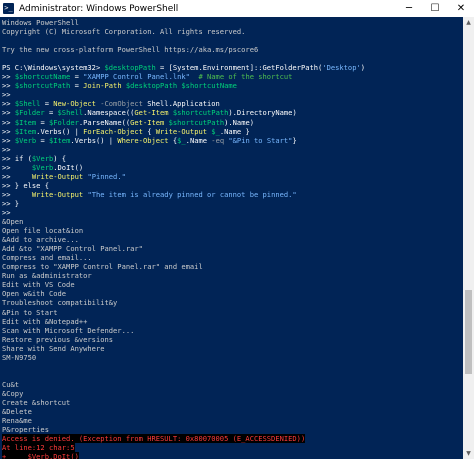 The width and height of the screenshot is (474, 459). I want to click on console-line: Edit with &Notepad++, so click(232, 321).